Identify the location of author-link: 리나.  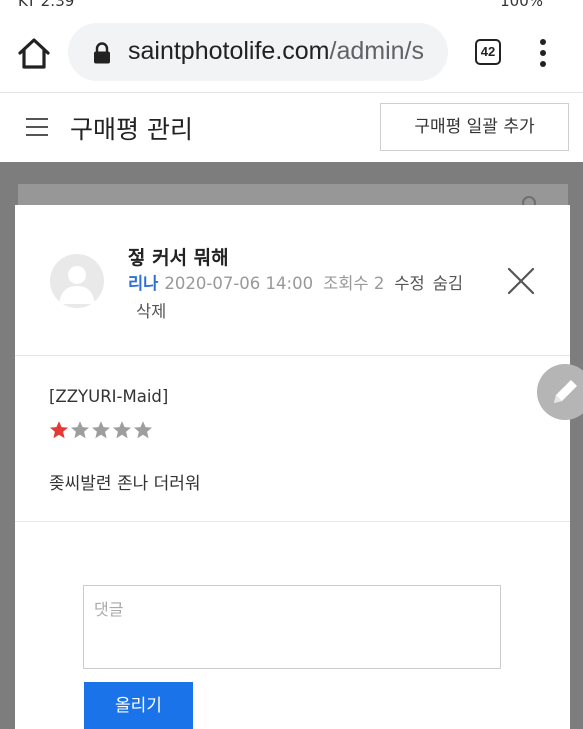
(143, 283).